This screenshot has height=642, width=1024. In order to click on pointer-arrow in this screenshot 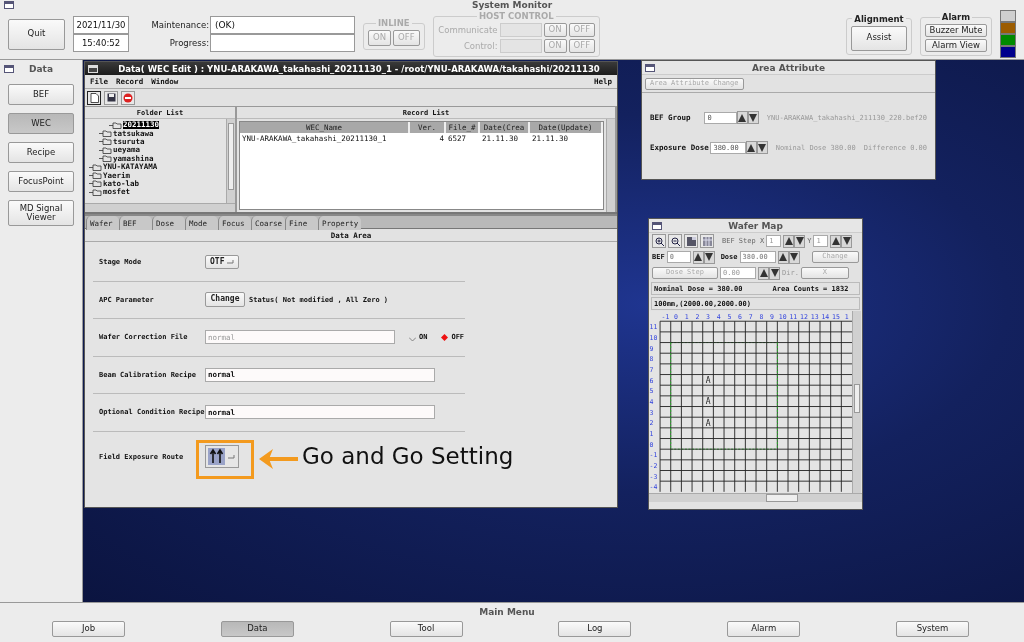, I will do `click(278, 459)`.